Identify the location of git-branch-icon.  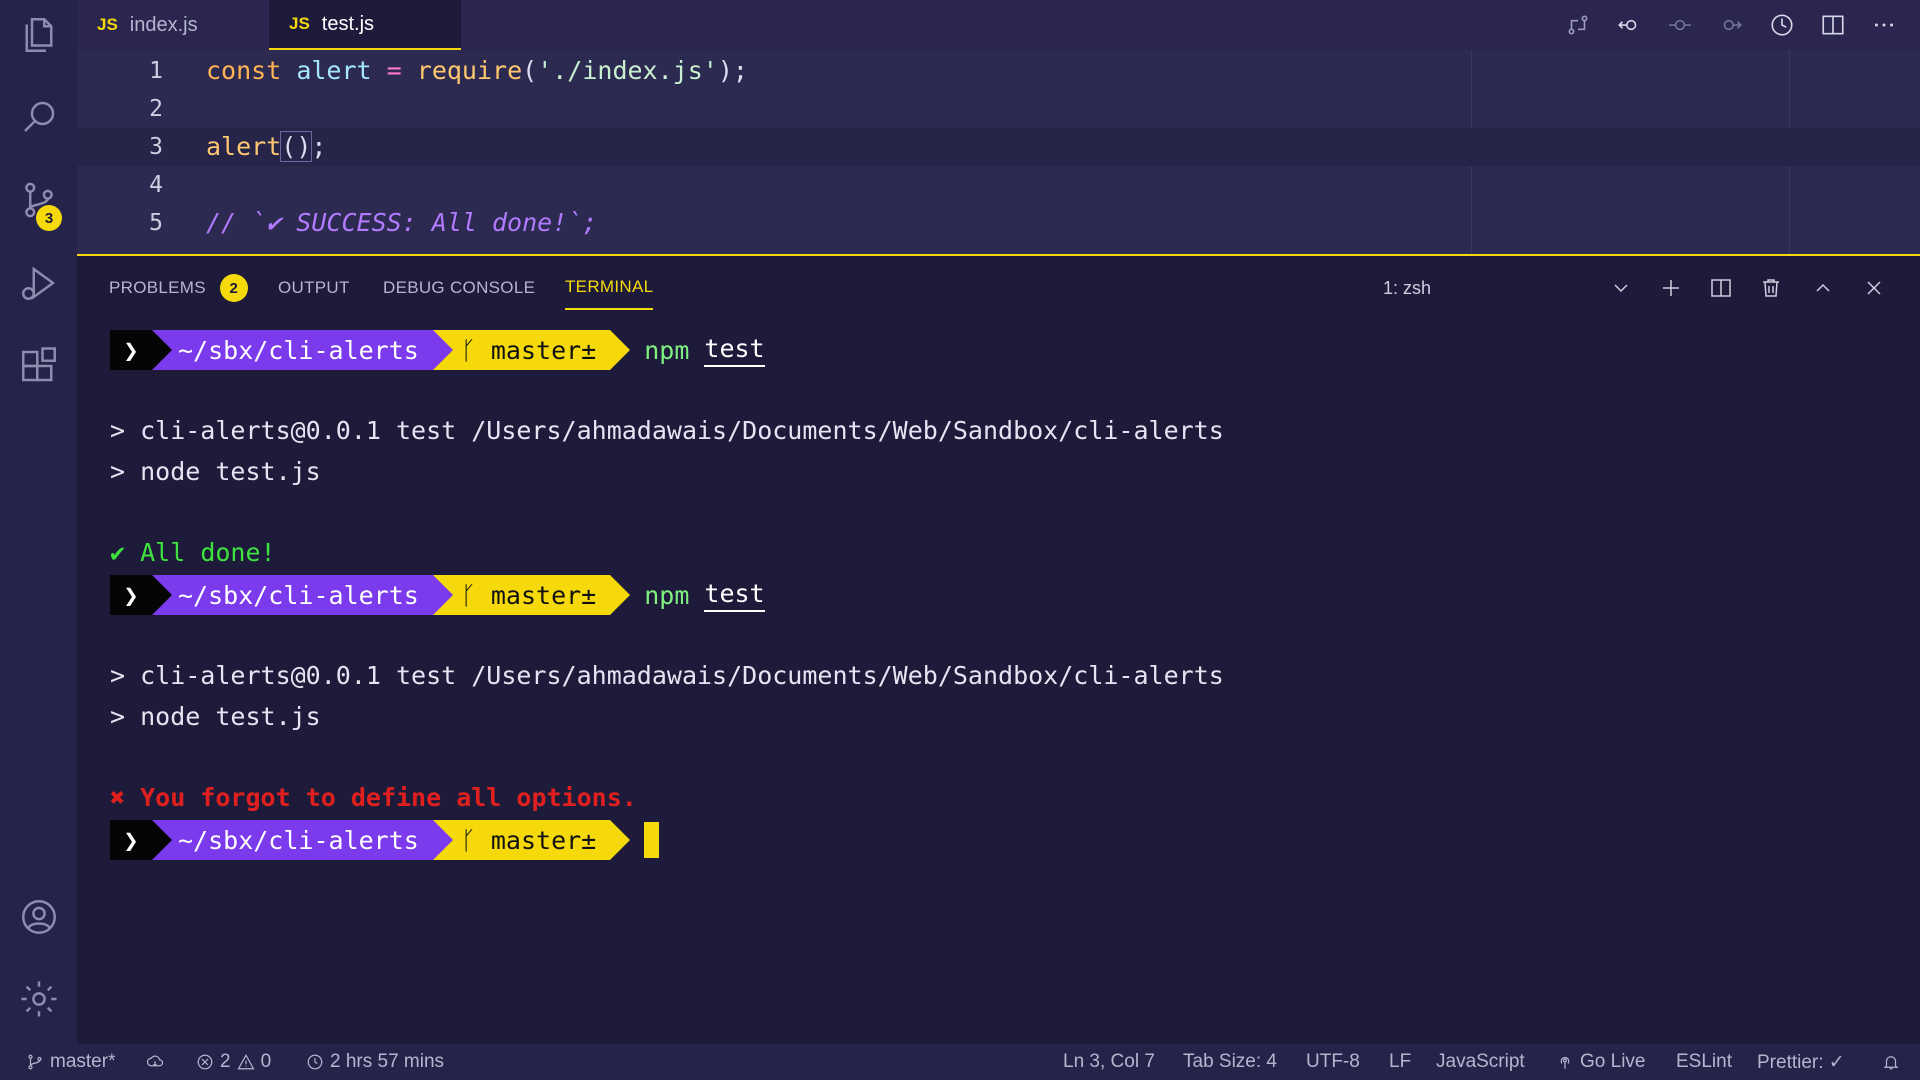
(35, 1062).